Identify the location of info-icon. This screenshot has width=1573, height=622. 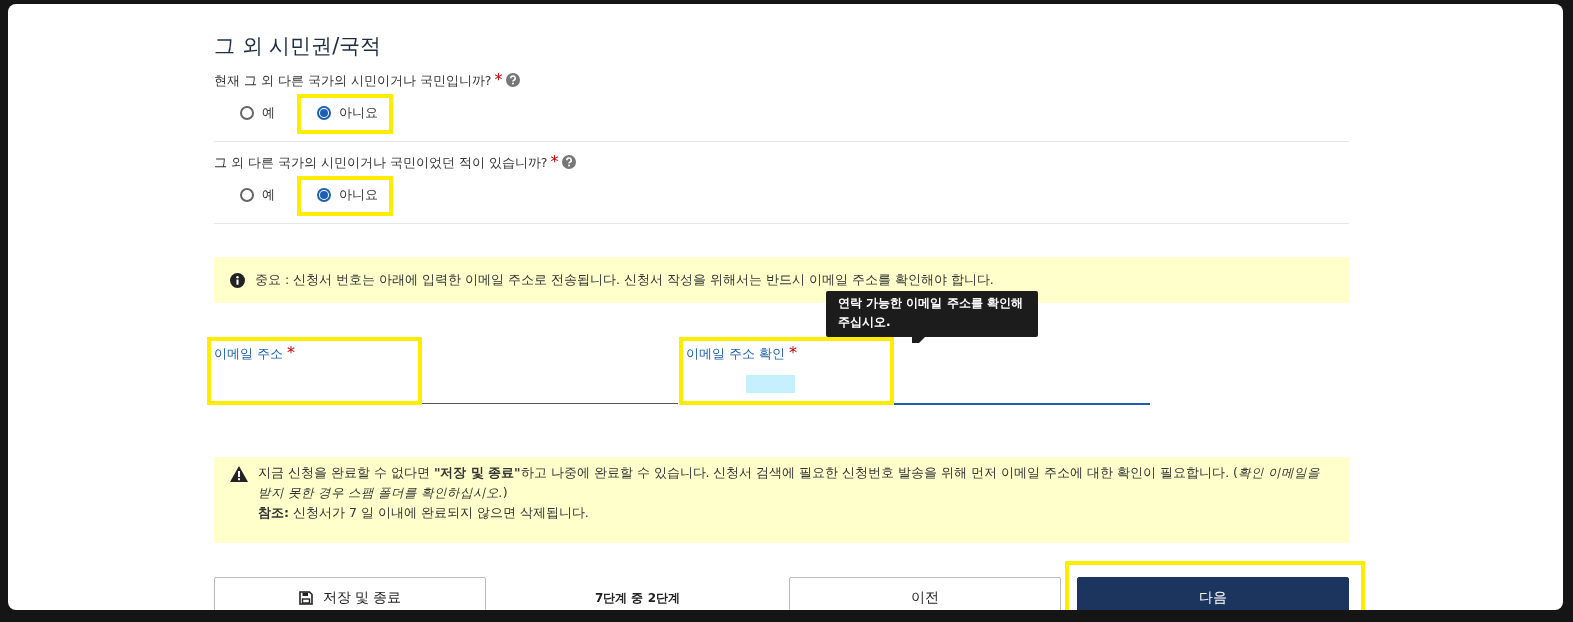
(237, 280).